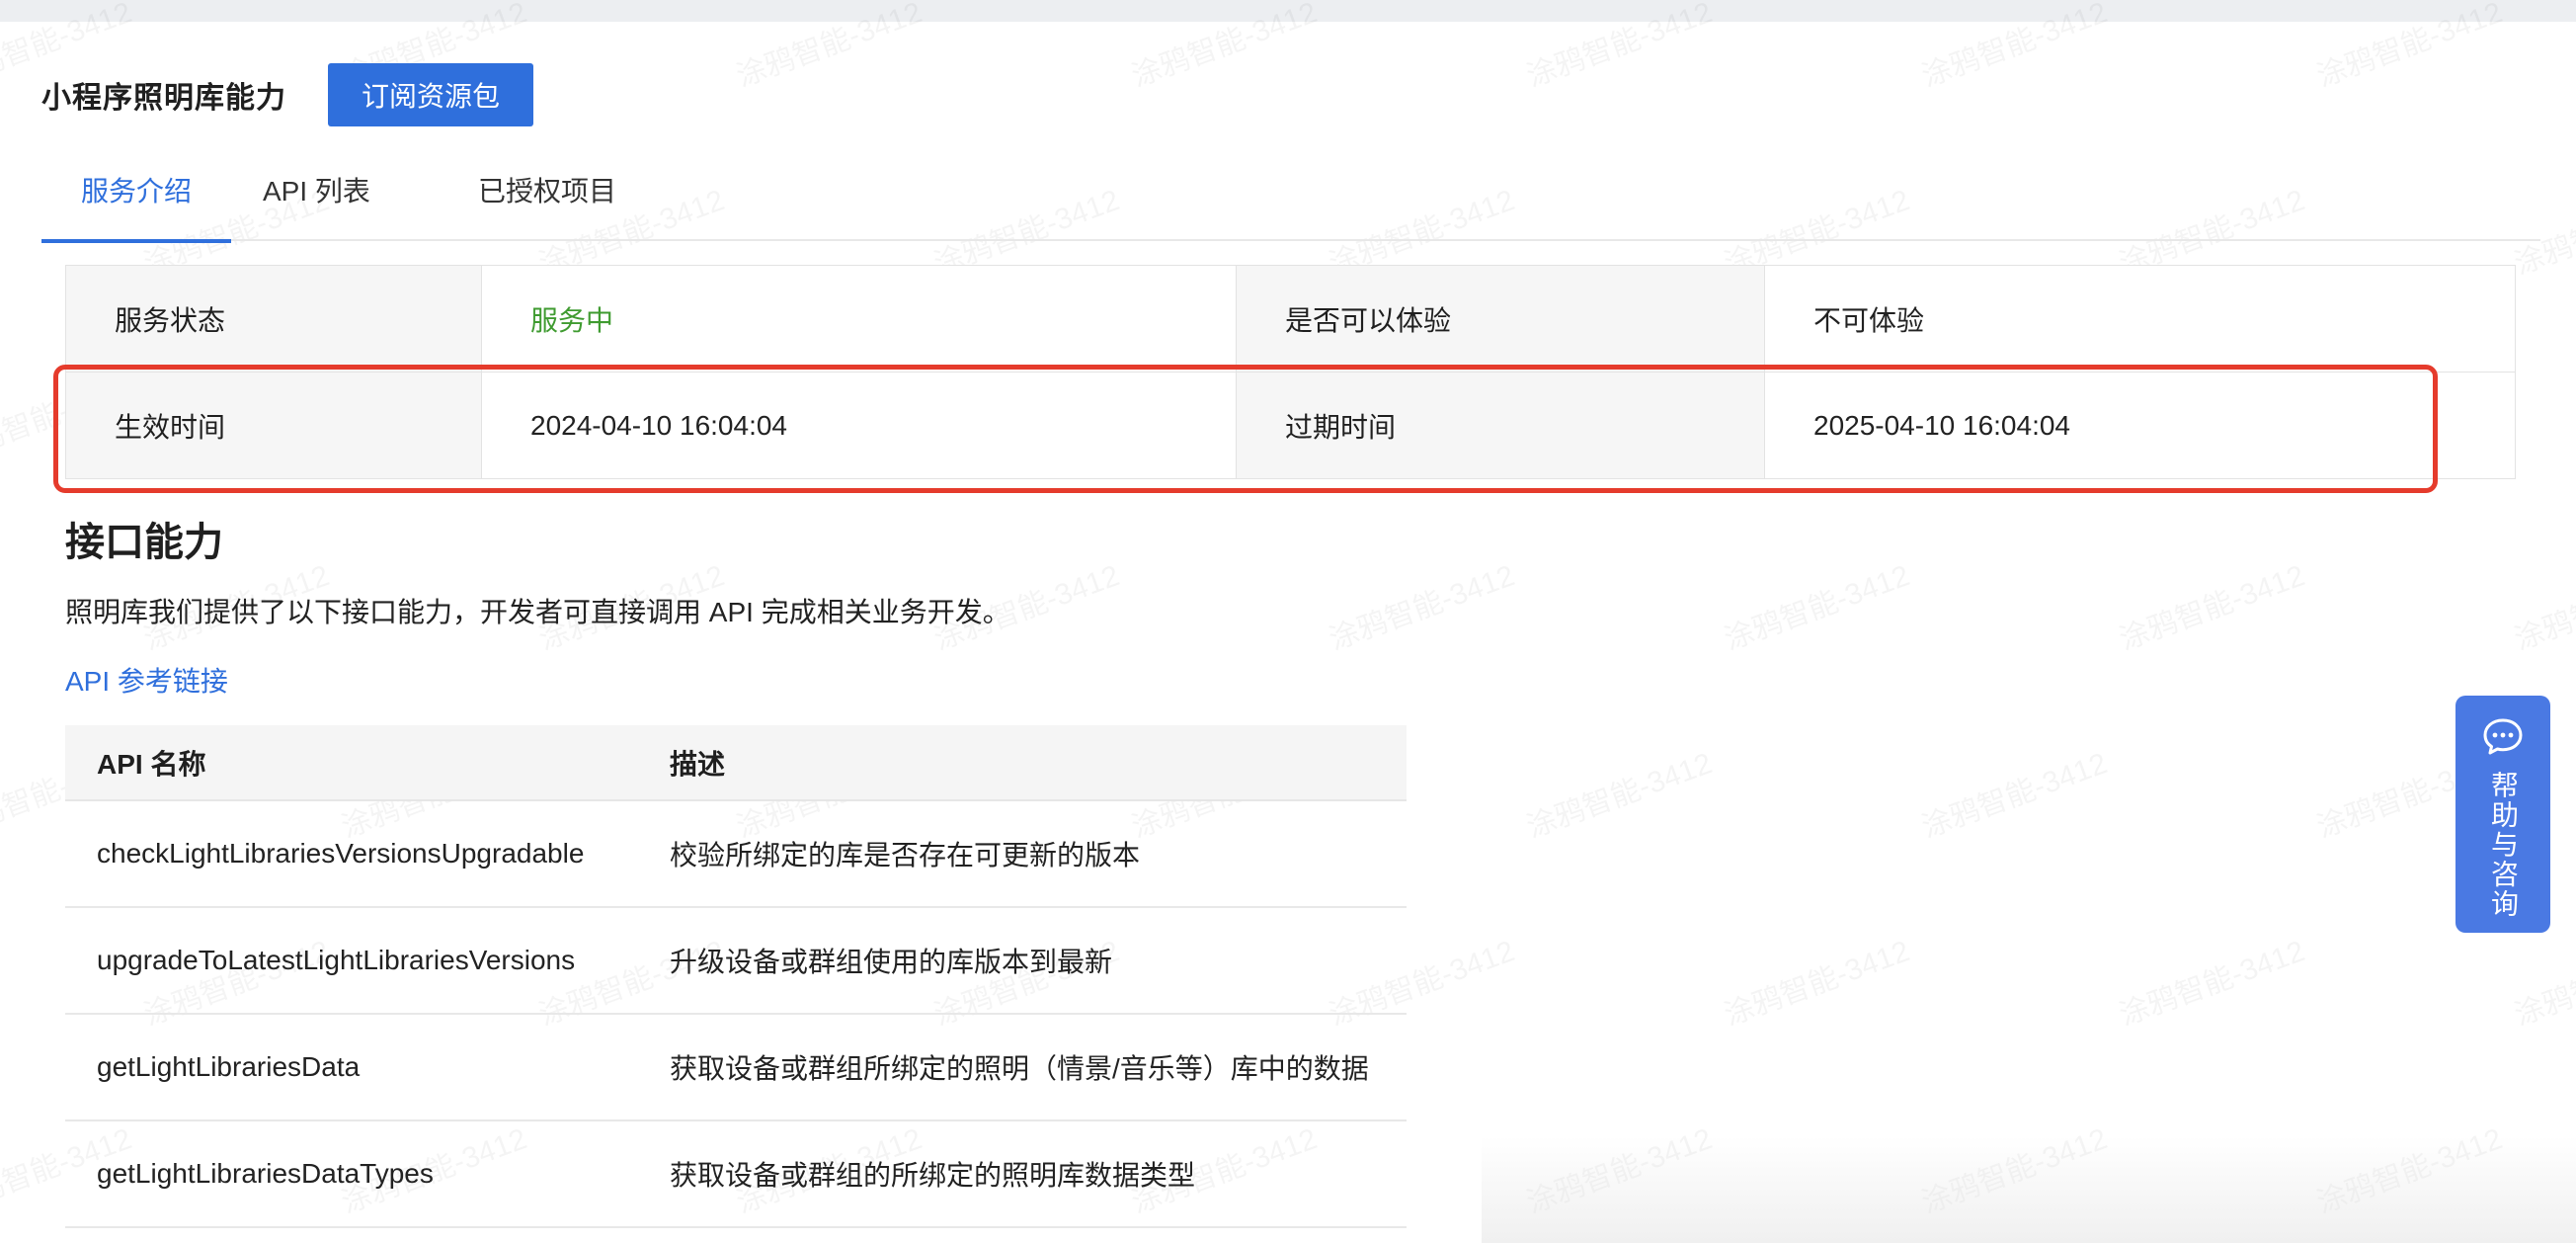 Image resolution: width=2576 pixels, height=1243 pixels. What do you see at coordinates (351, 961) in the screenshot?
I see `api-name-cell: upgradeToLatestLightLibrariesVersions` at bounding box center [351, 961].